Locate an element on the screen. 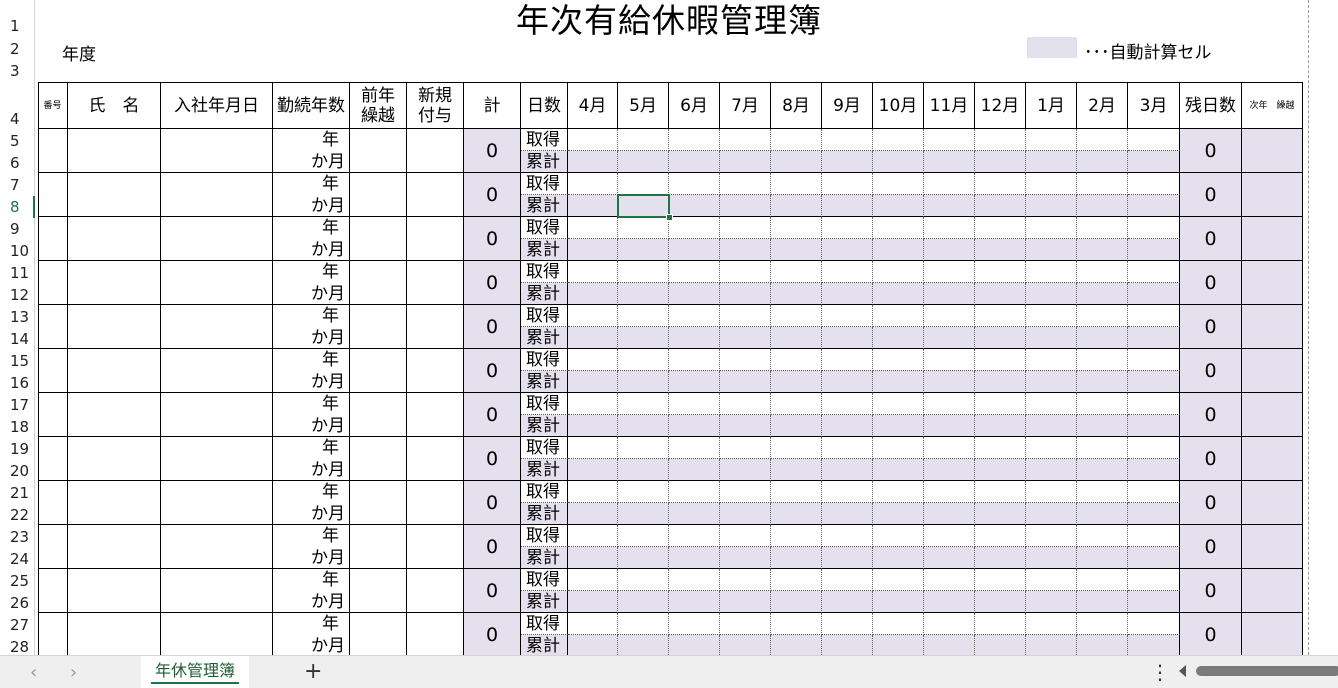  row-number: 27 is located at coordinates (16, 625).